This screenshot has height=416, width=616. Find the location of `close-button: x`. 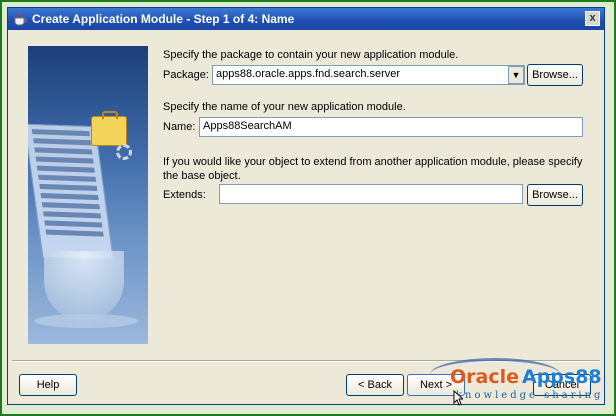

close-button: x is located at coordinates (592, 18).